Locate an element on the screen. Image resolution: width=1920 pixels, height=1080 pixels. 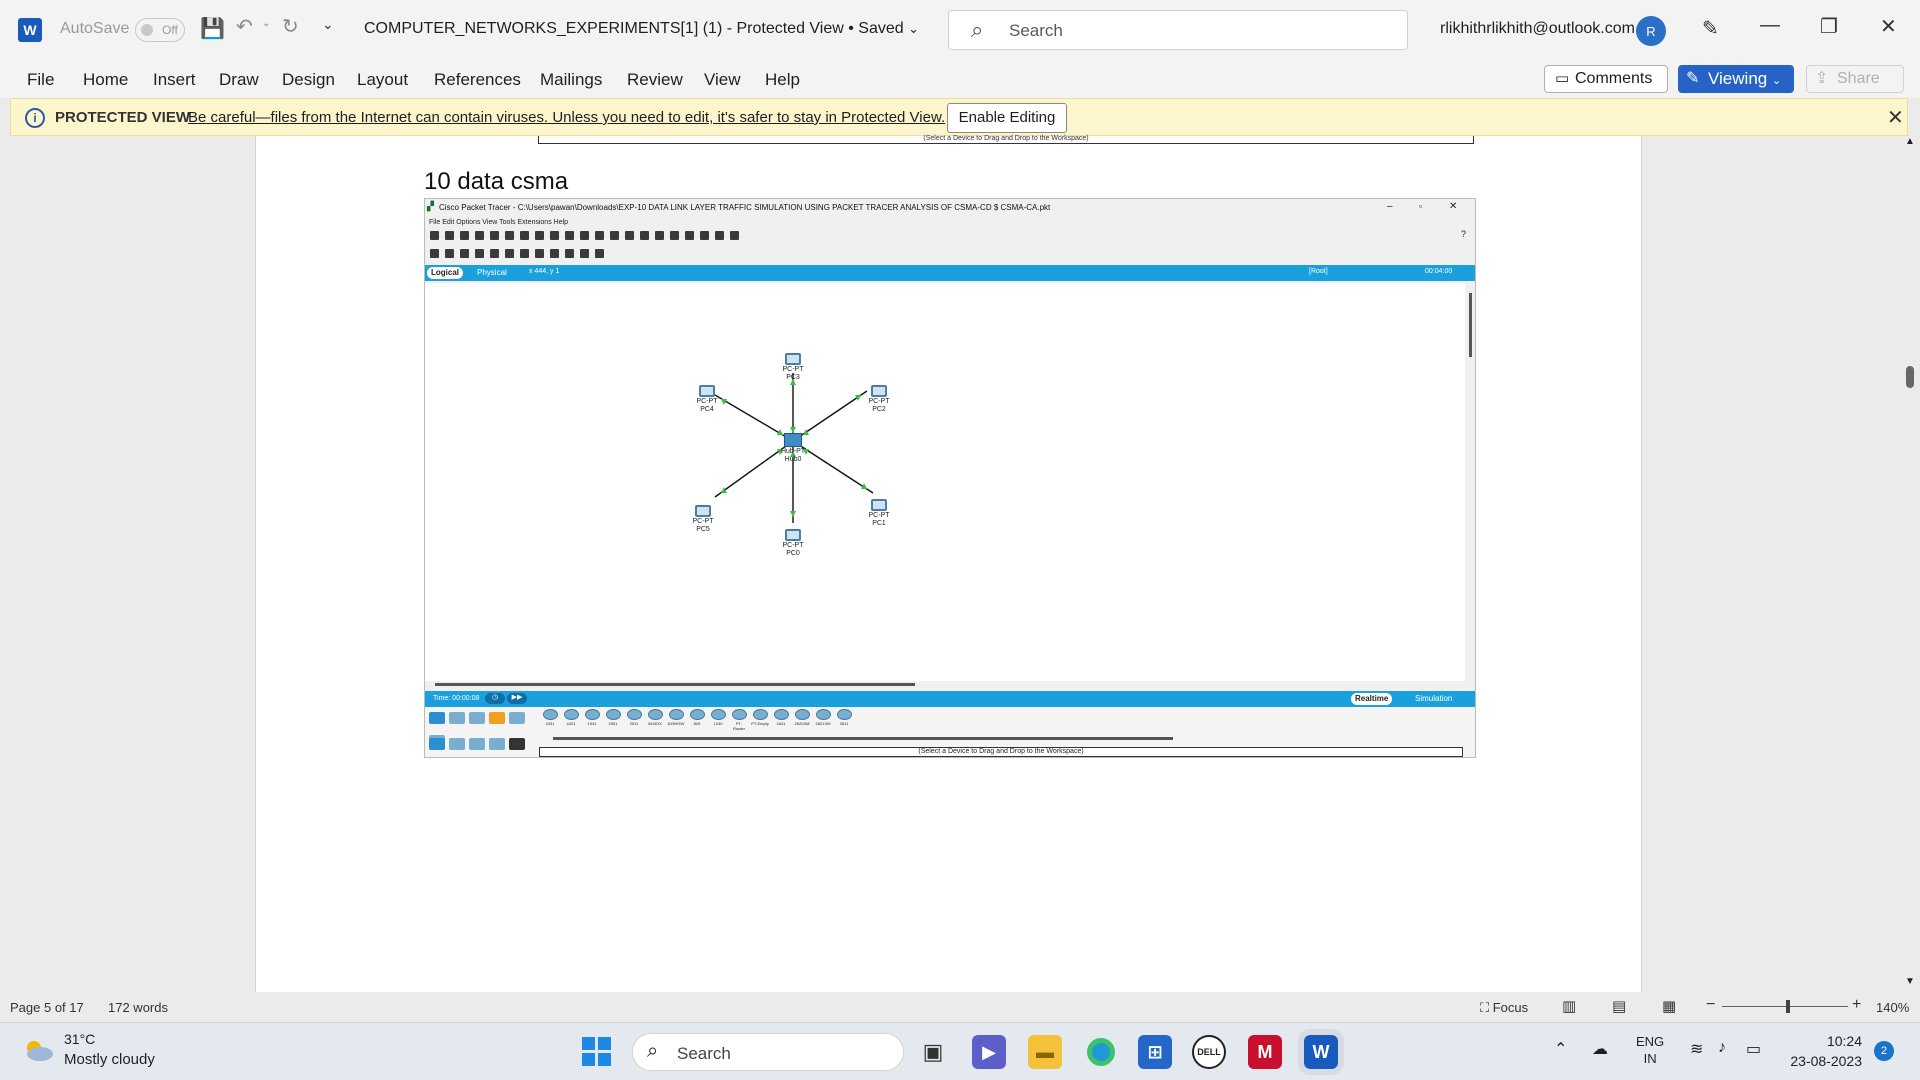
zoom-in-icon: + is located at coordinates (1856, 1005).